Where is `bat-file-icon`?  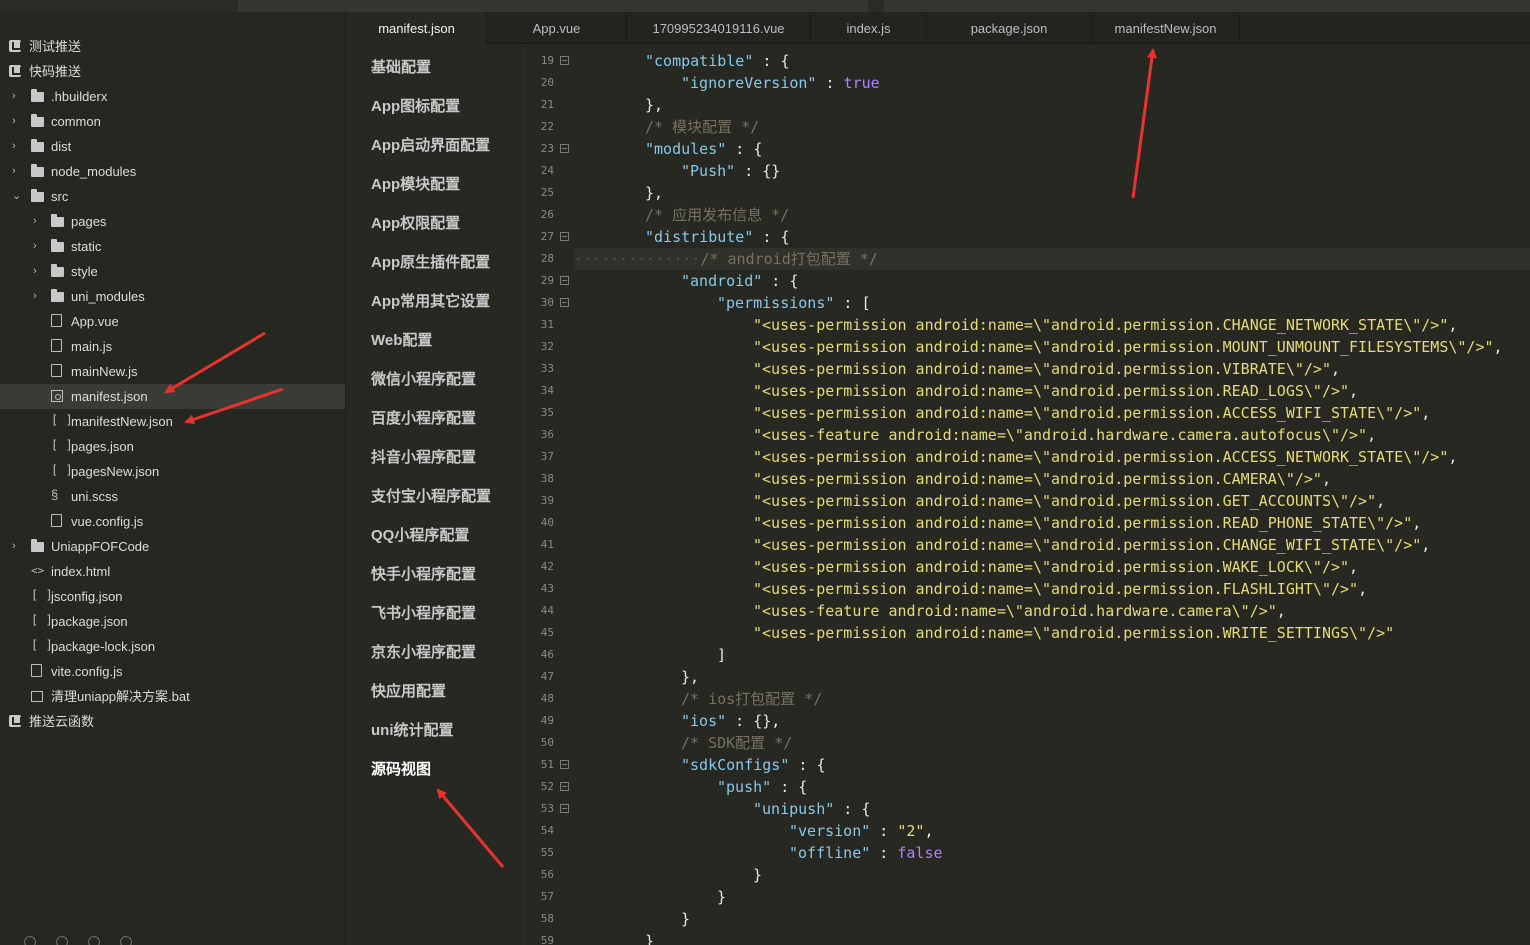
bat-file-icon is located at coordinates (37, 696).